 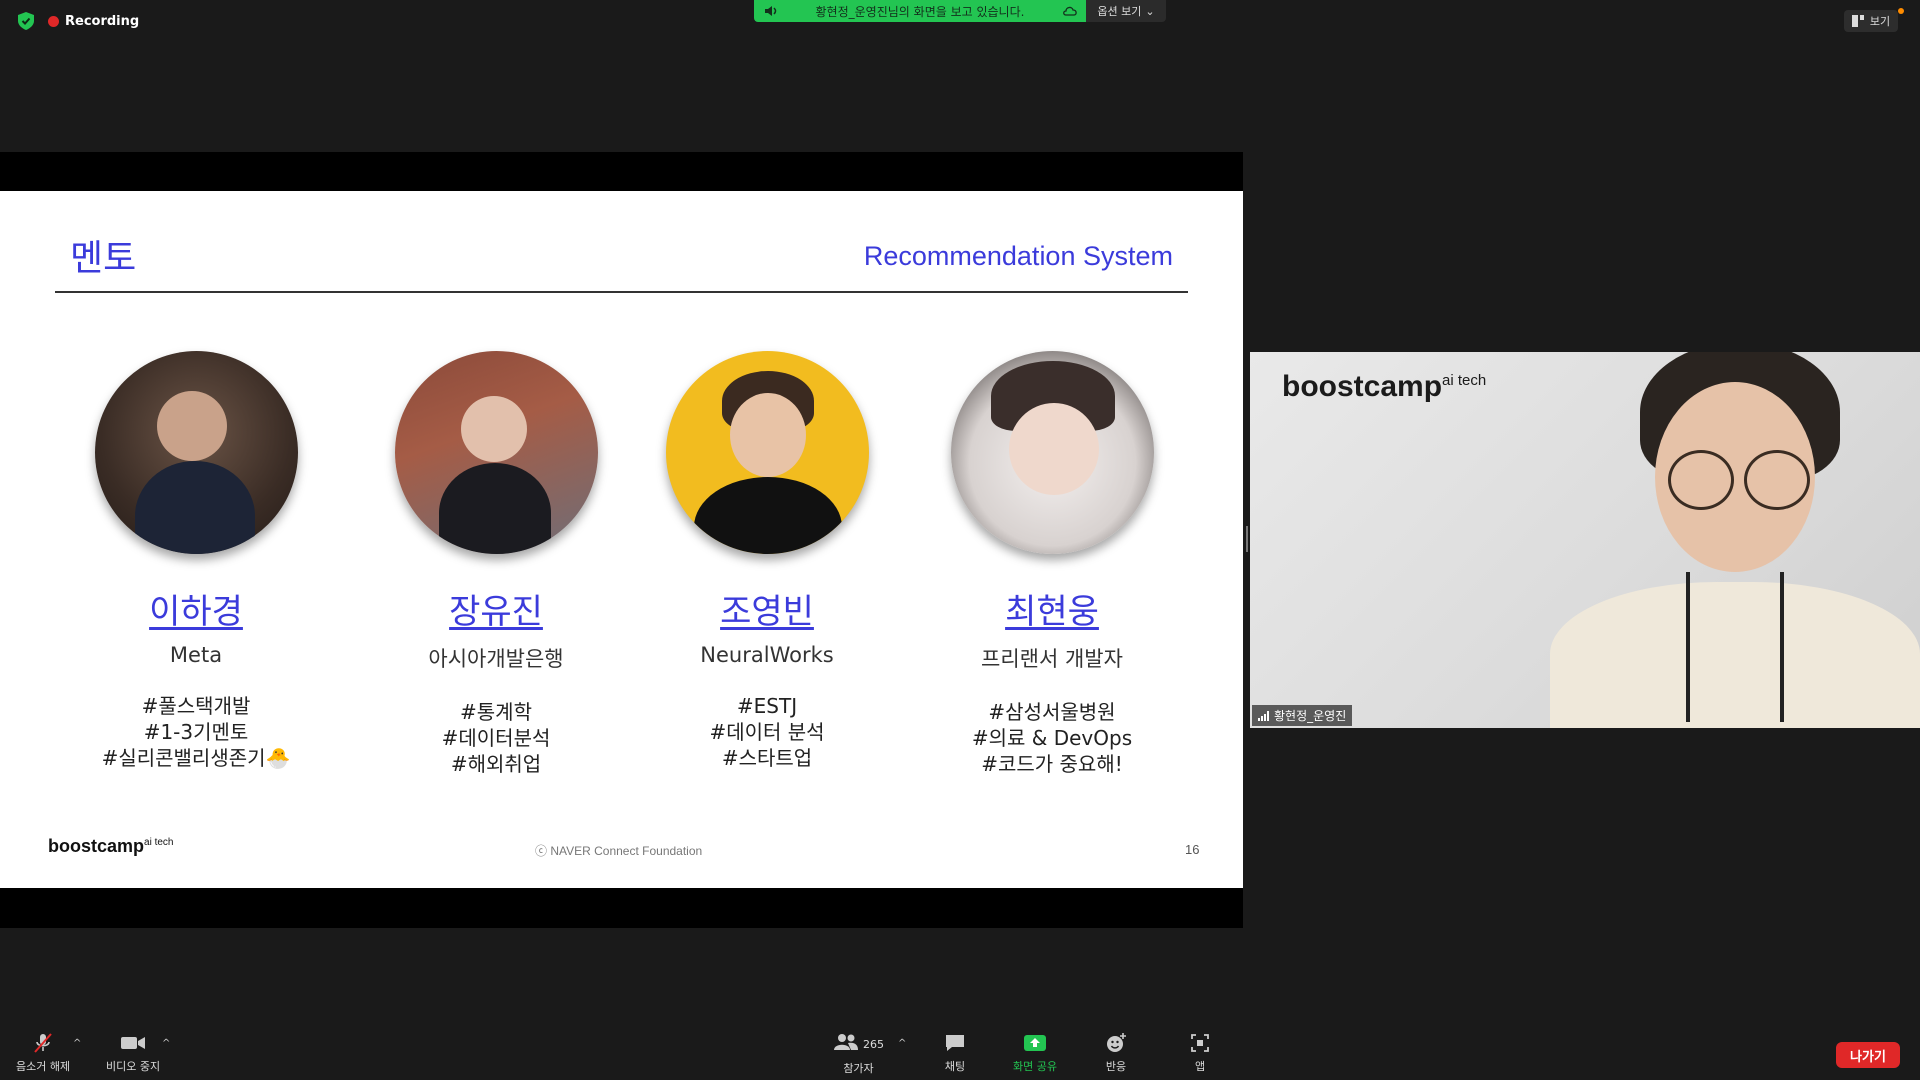 I want to click on speaker-video: boostcampai tech 황현정_운영진, so click(x=1585, y=540).